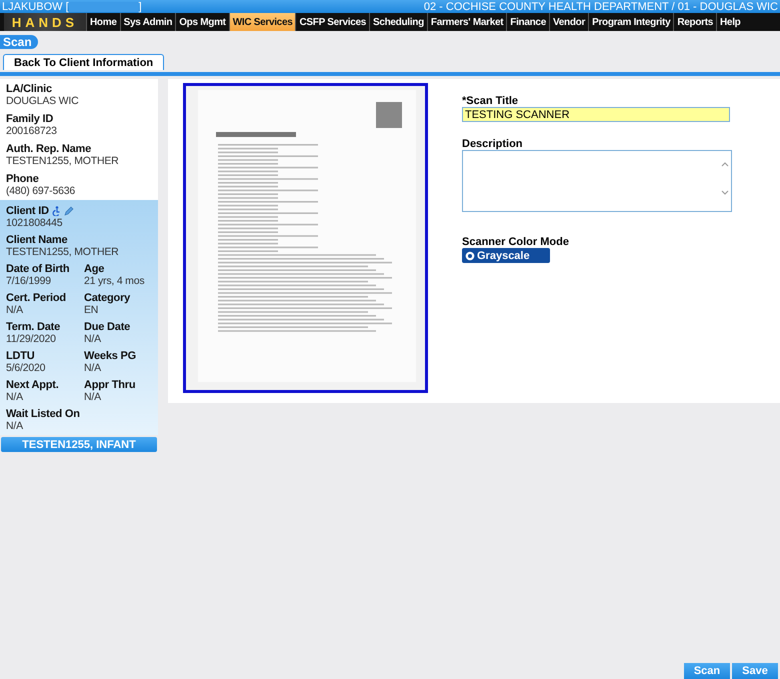  What do you see at coordinates (730, 22) in the screenshot?
I see `nav-tab: Help` at bounding box center [730, 22].